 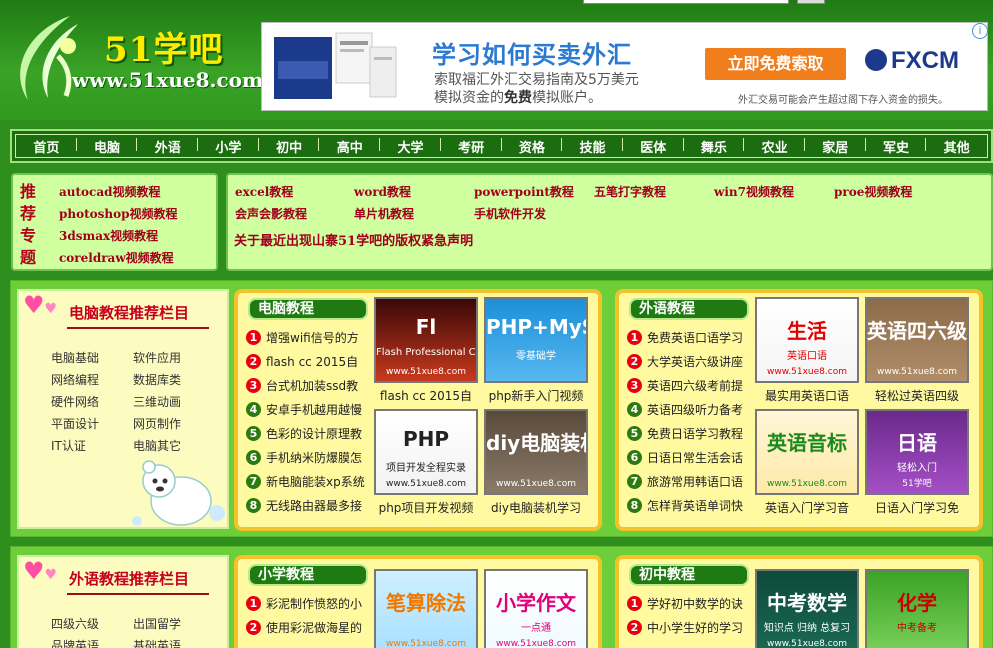 I want to click on list-item: 3 英语四六级考前提, so click(x=685, y=385).